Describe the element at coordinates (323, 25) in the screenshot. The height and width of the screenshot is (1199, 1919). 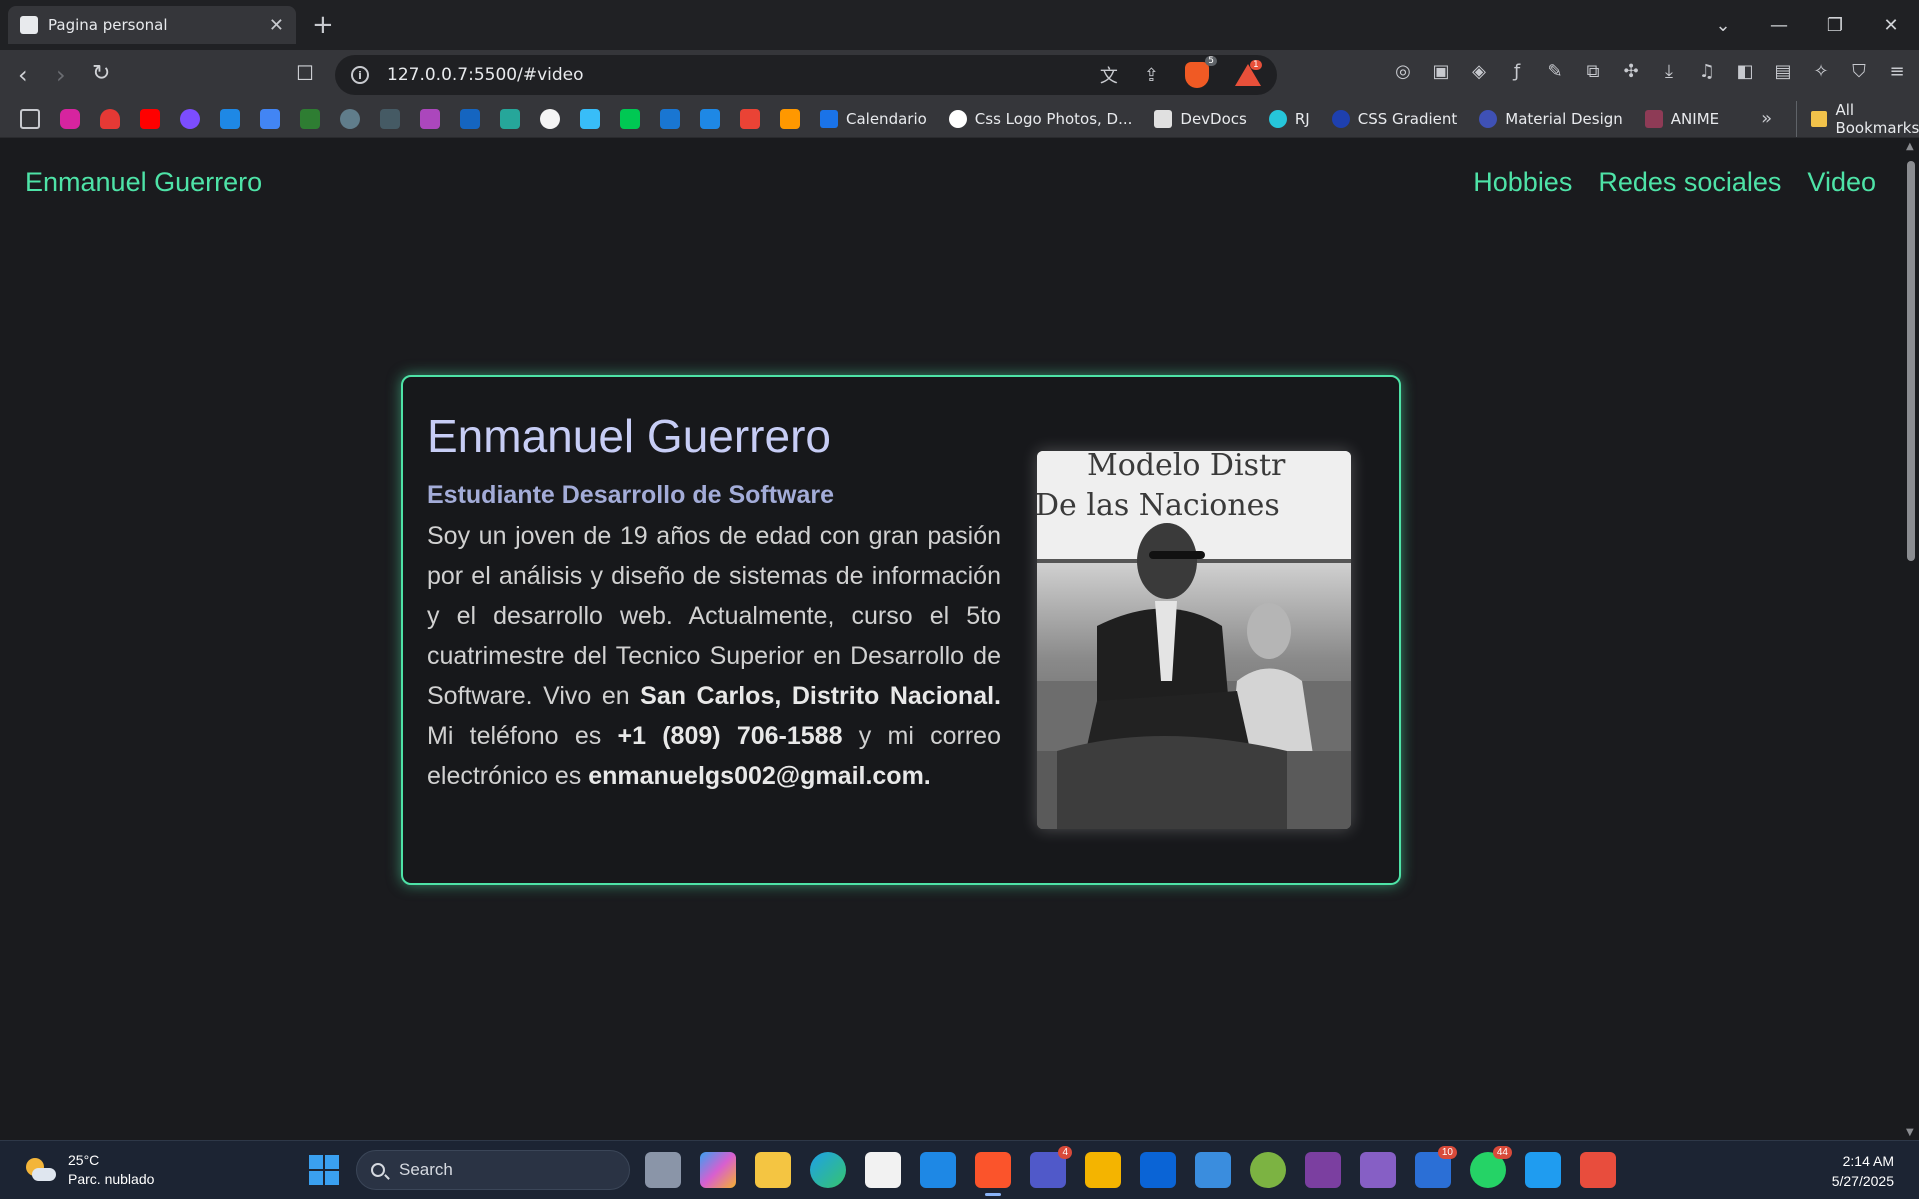
I see `new-tab-icon: +` at that location.